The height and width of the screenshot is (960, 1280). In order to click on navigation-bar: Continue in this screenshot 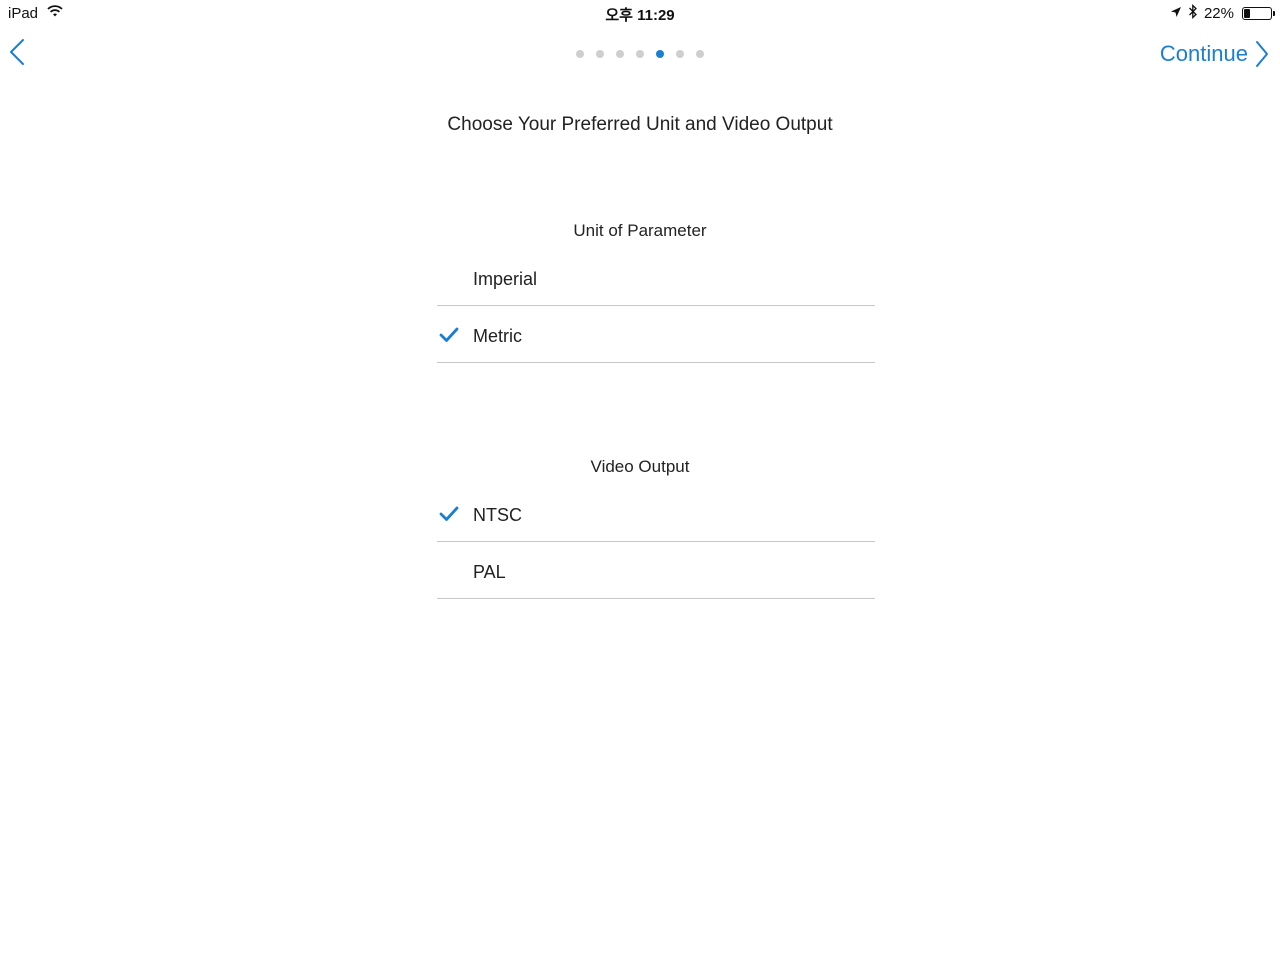, I will do `click(640, 53)`.